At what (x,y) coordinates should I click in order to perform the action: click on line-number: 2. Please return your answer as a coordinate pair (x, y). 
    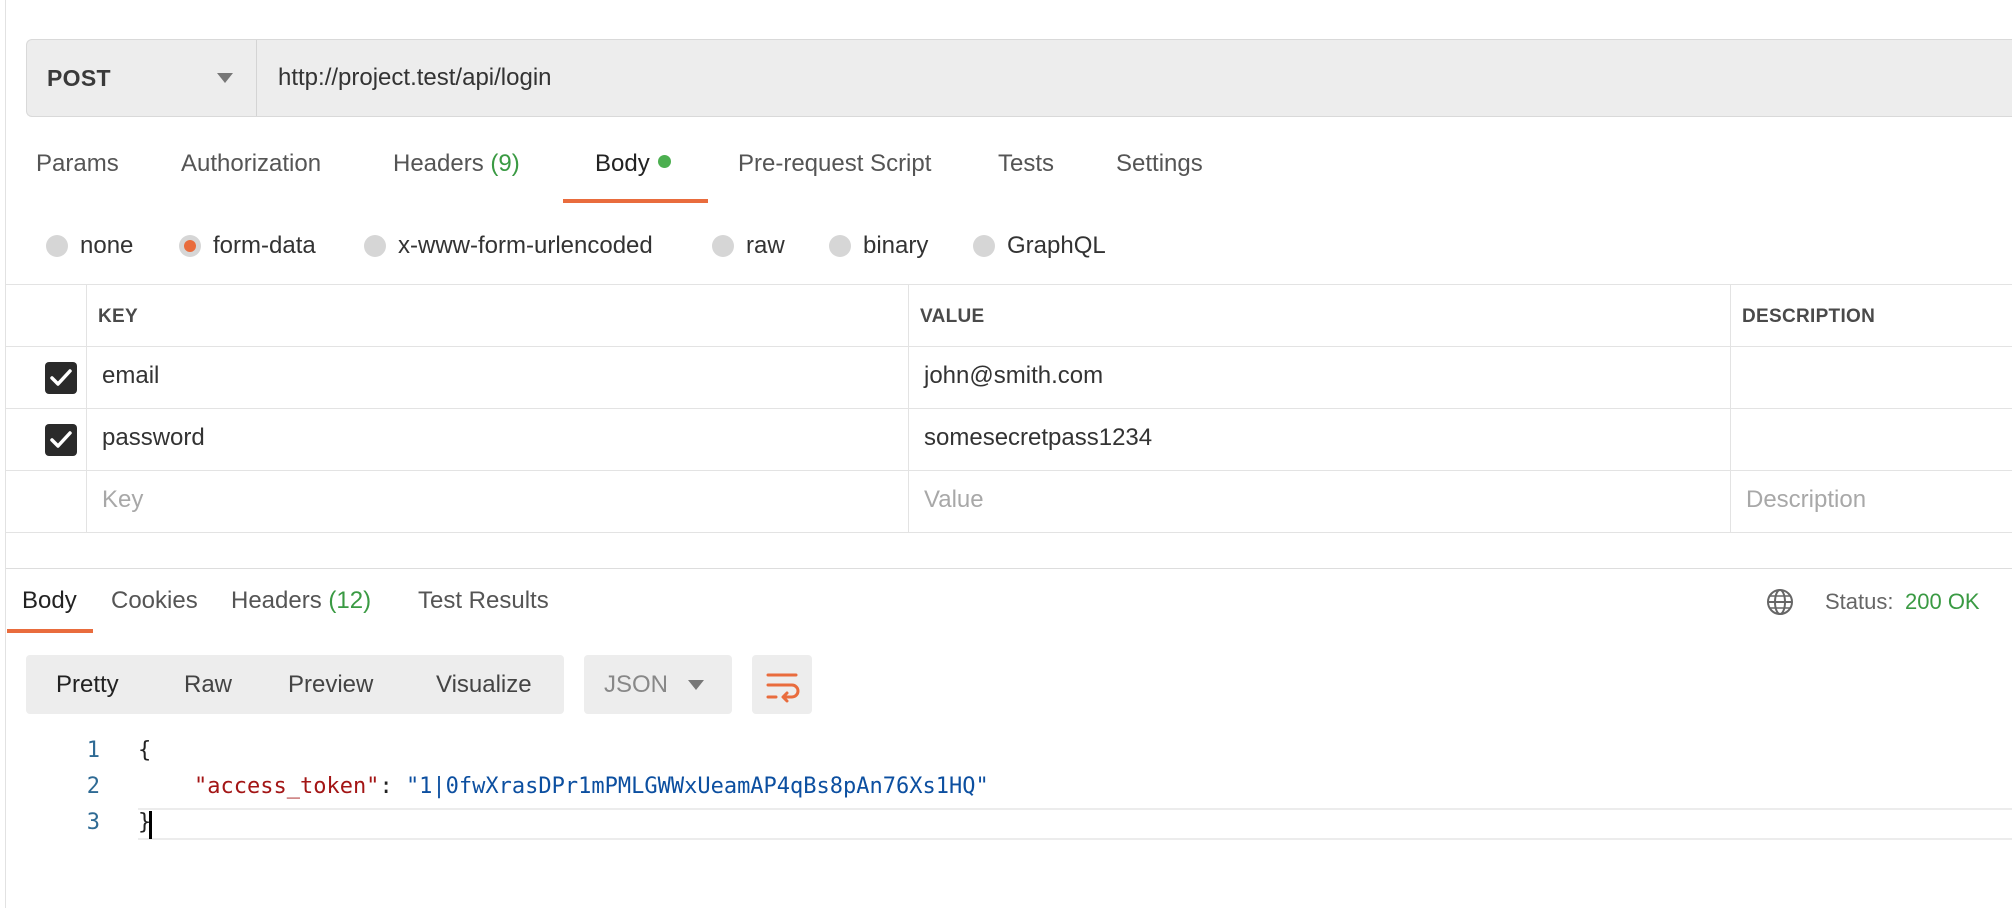
    Looking at the image, I should click on (93, 786).